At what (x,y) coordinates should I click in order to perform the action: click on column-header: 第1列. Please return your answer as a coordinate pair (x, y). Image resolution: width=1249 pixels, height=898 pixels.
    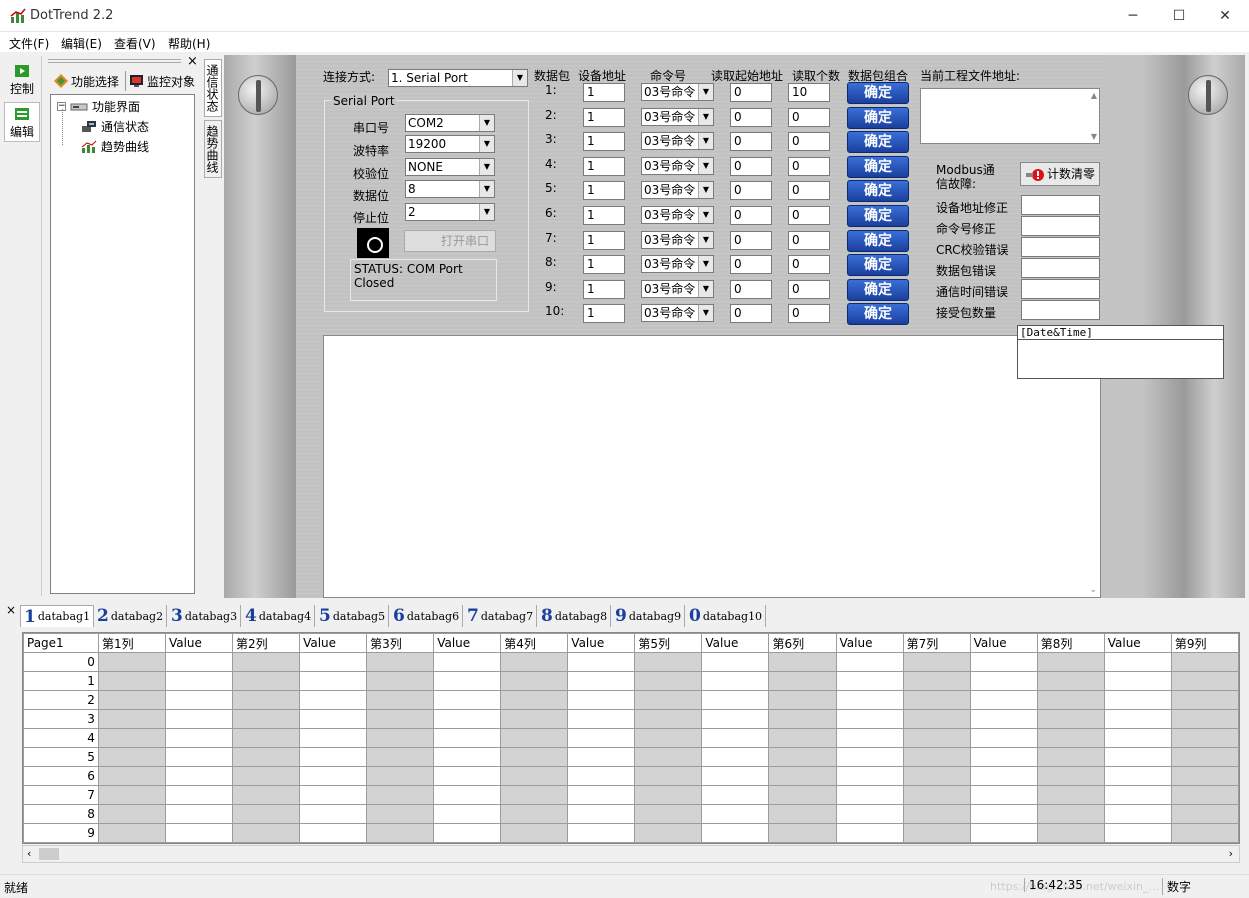
    Looking at the image, I should click on (131, 643).